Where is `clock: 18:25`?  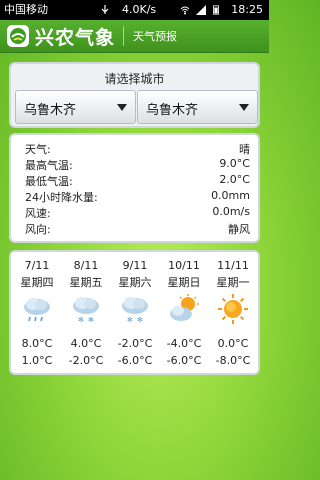
clock: 18:25 is located at coordinates (247, 9).